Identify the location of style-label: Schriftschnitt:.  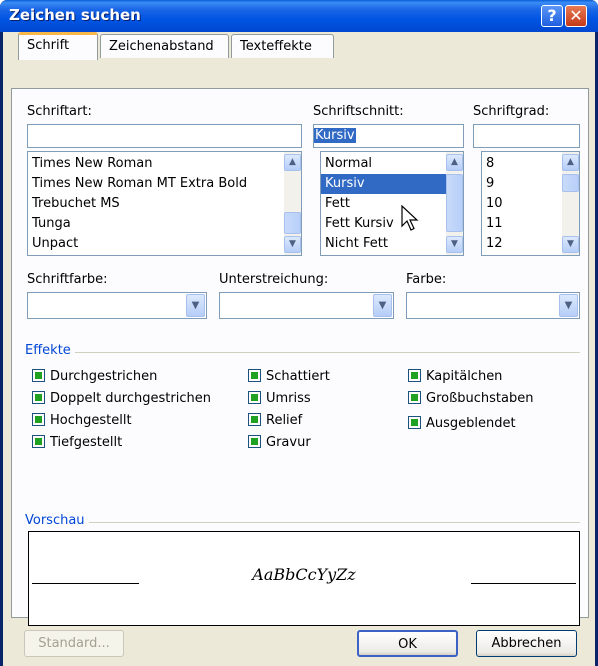
(358, 111).